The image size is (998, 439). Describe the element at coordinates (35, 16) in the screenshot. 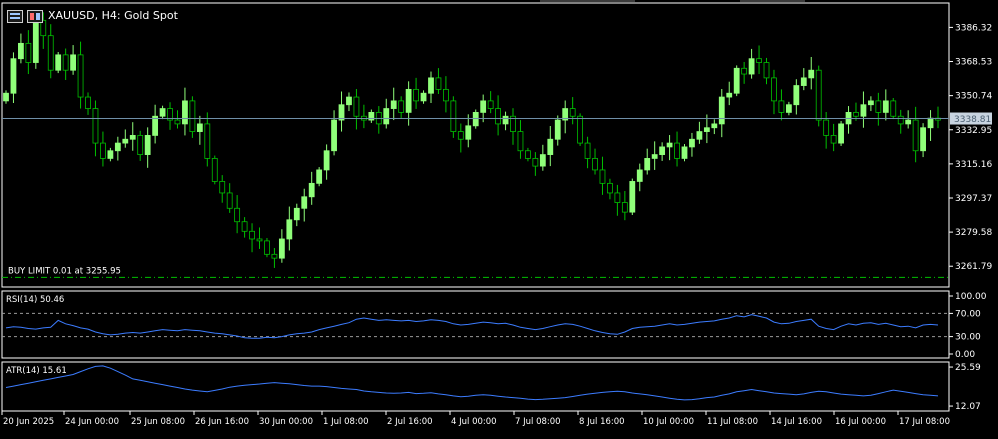

I see `one-click-trading-icon` at that location.